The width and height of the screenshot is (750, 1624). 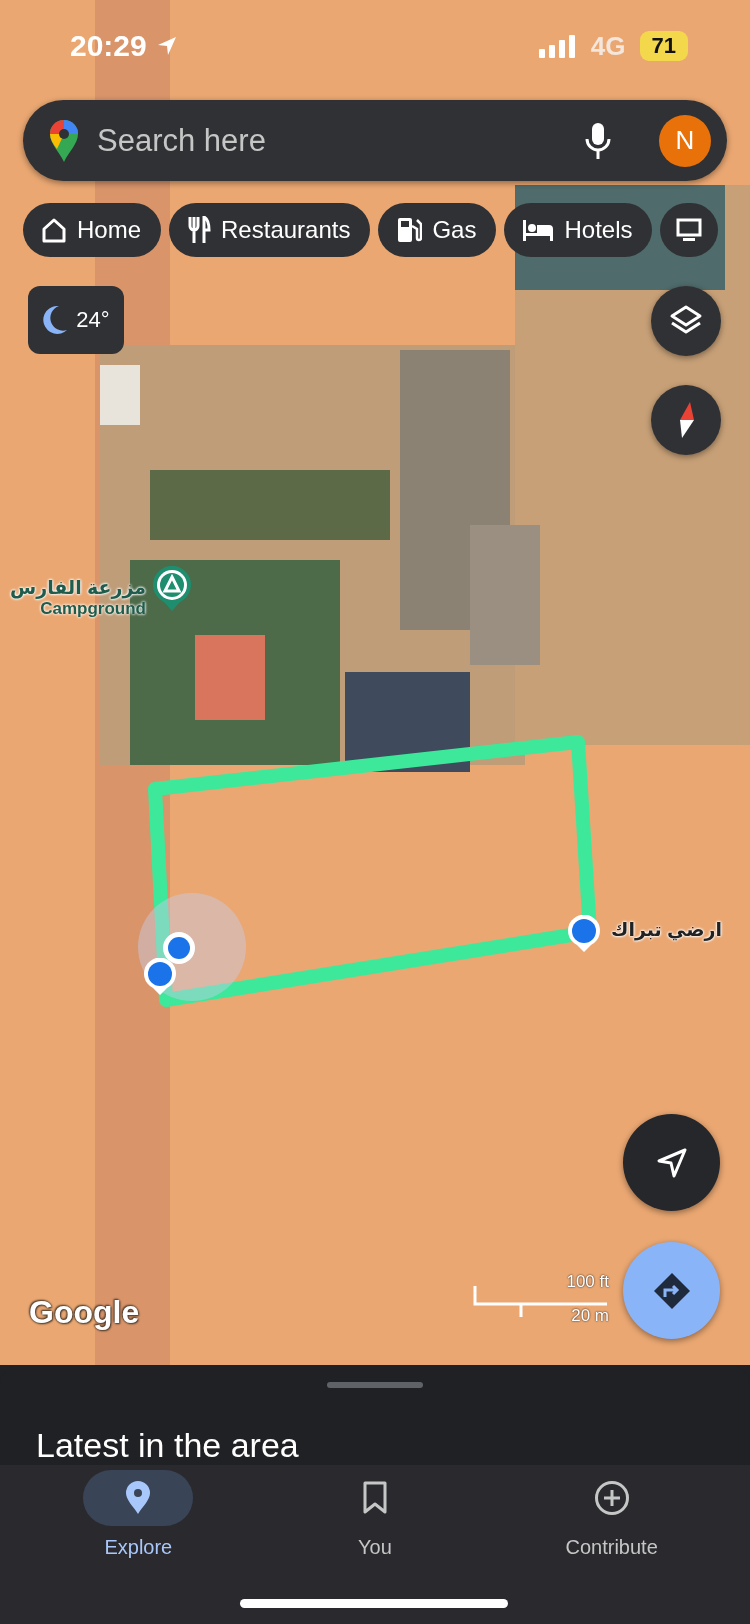 I want to click on sheet-title: Latest in the area, so click(x=167, y=1445).